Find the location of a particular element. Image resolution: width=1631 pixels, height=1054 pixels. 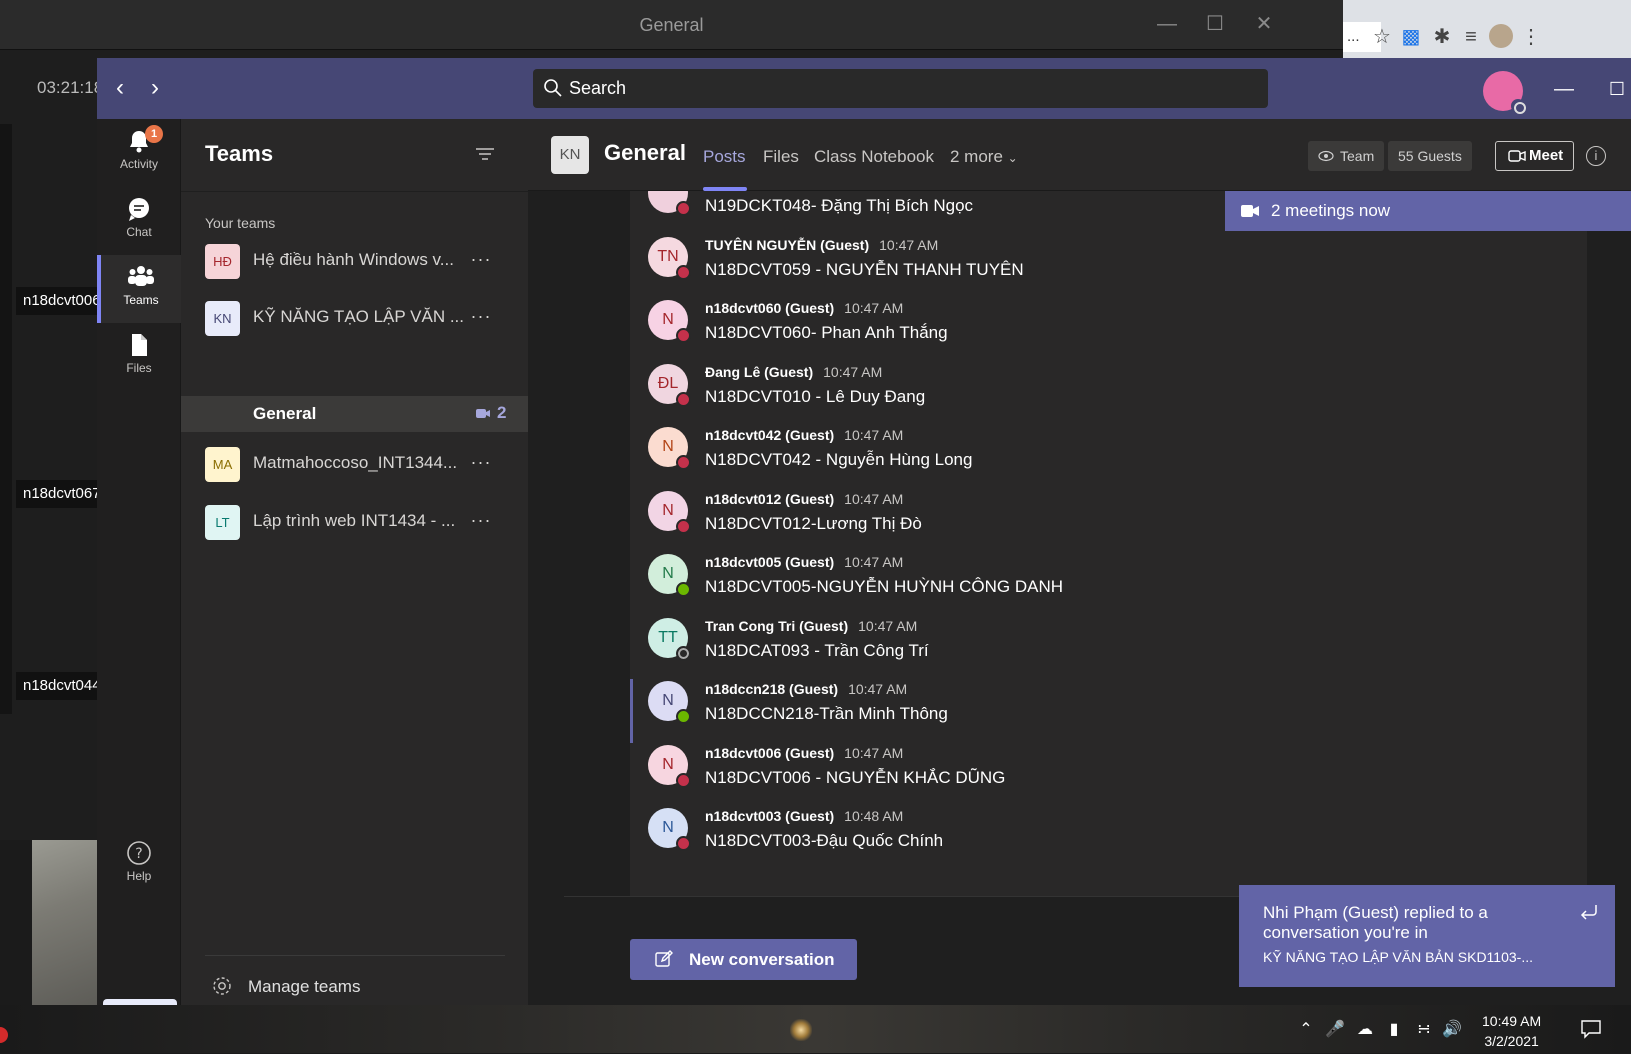

chat-icon is located at coordinates (139, 209).